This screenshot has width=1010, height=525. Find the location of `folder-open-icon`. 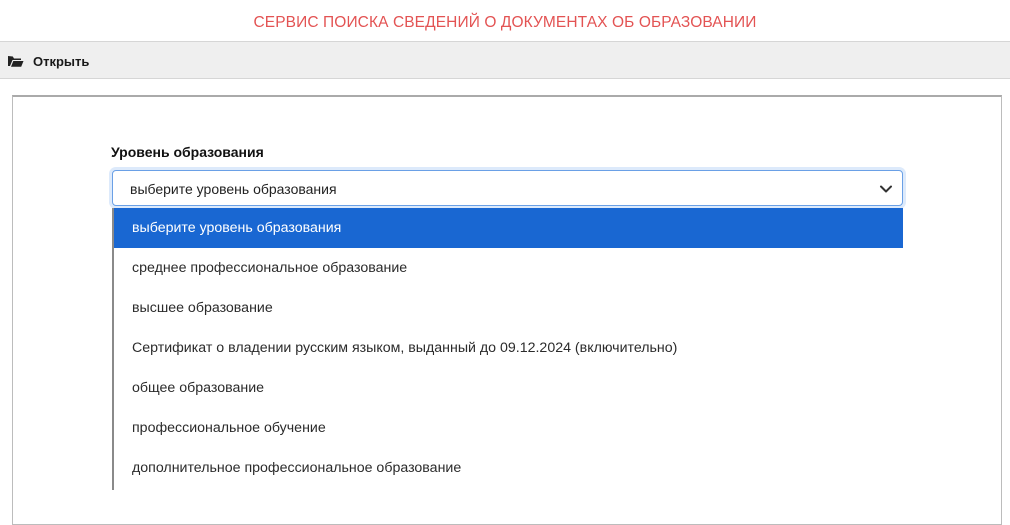

folder-open-icon is located at coordinates (15, 61).